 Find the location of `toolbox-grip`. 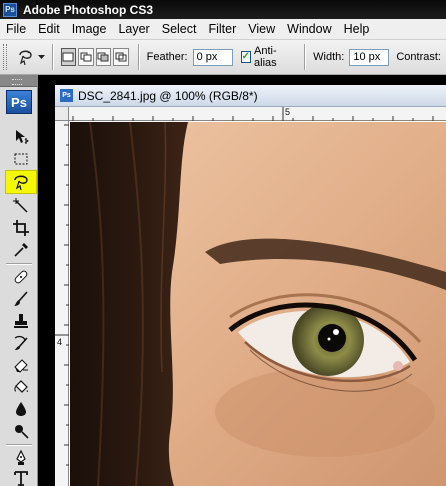

toolbox-grip is located at coordinates (18, 81).